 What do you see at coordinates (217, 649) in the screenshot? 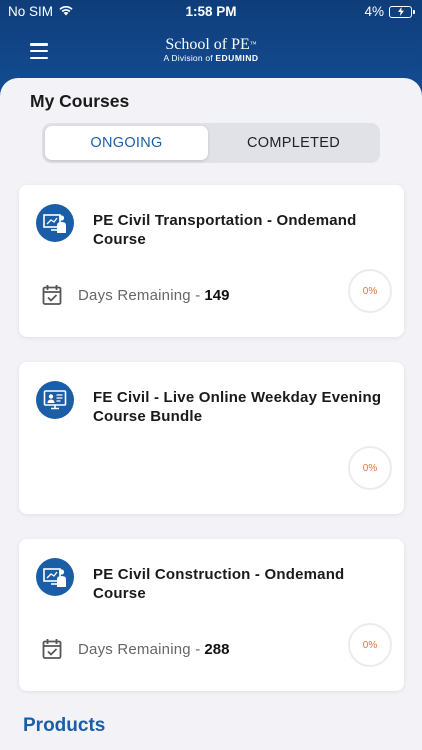
I see `days-remaining-value: 288` at bounding box center [217, 649].